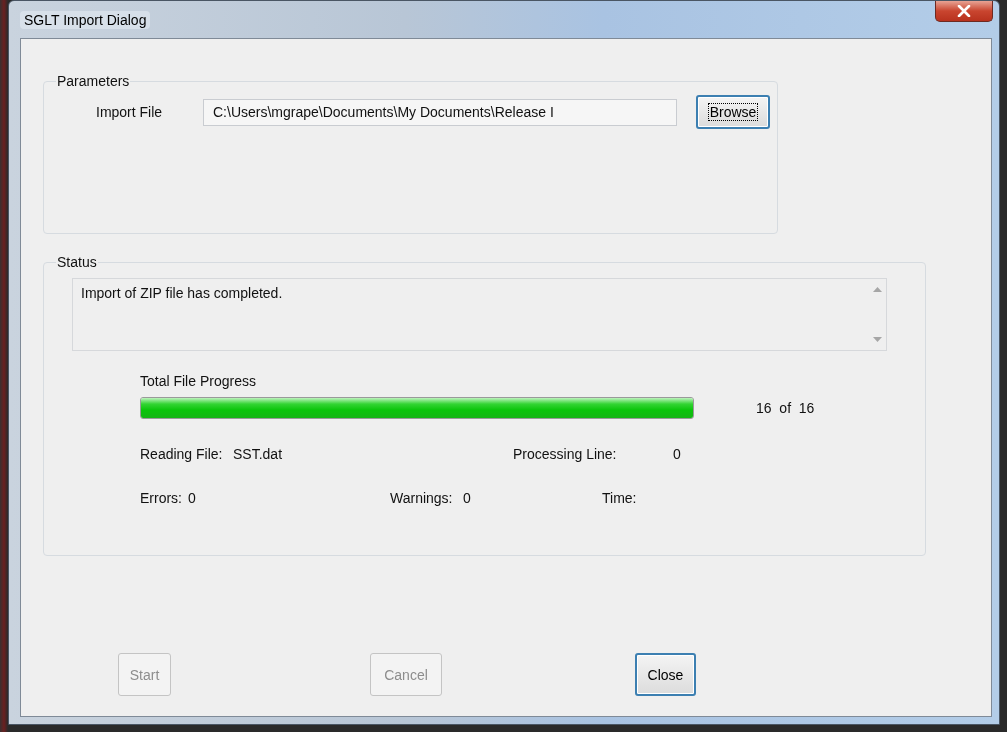 The height and width of the screenshot is (732, 1007). I want to click on file-name: SST.dat, so click(258, 454).